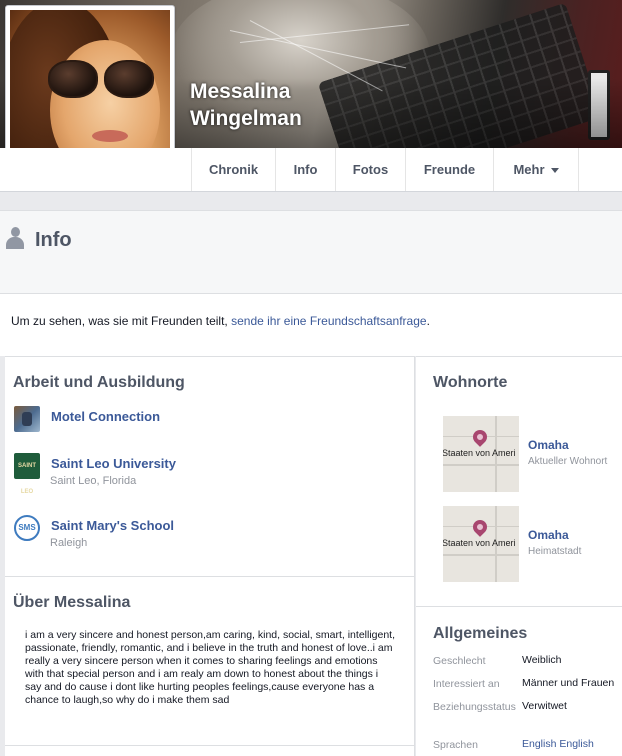  Describe the element at coordinates (328, 321) in the screenshot. I see `friend-request-link: sende ihr eine Freundschaftsanfrage` at that location.